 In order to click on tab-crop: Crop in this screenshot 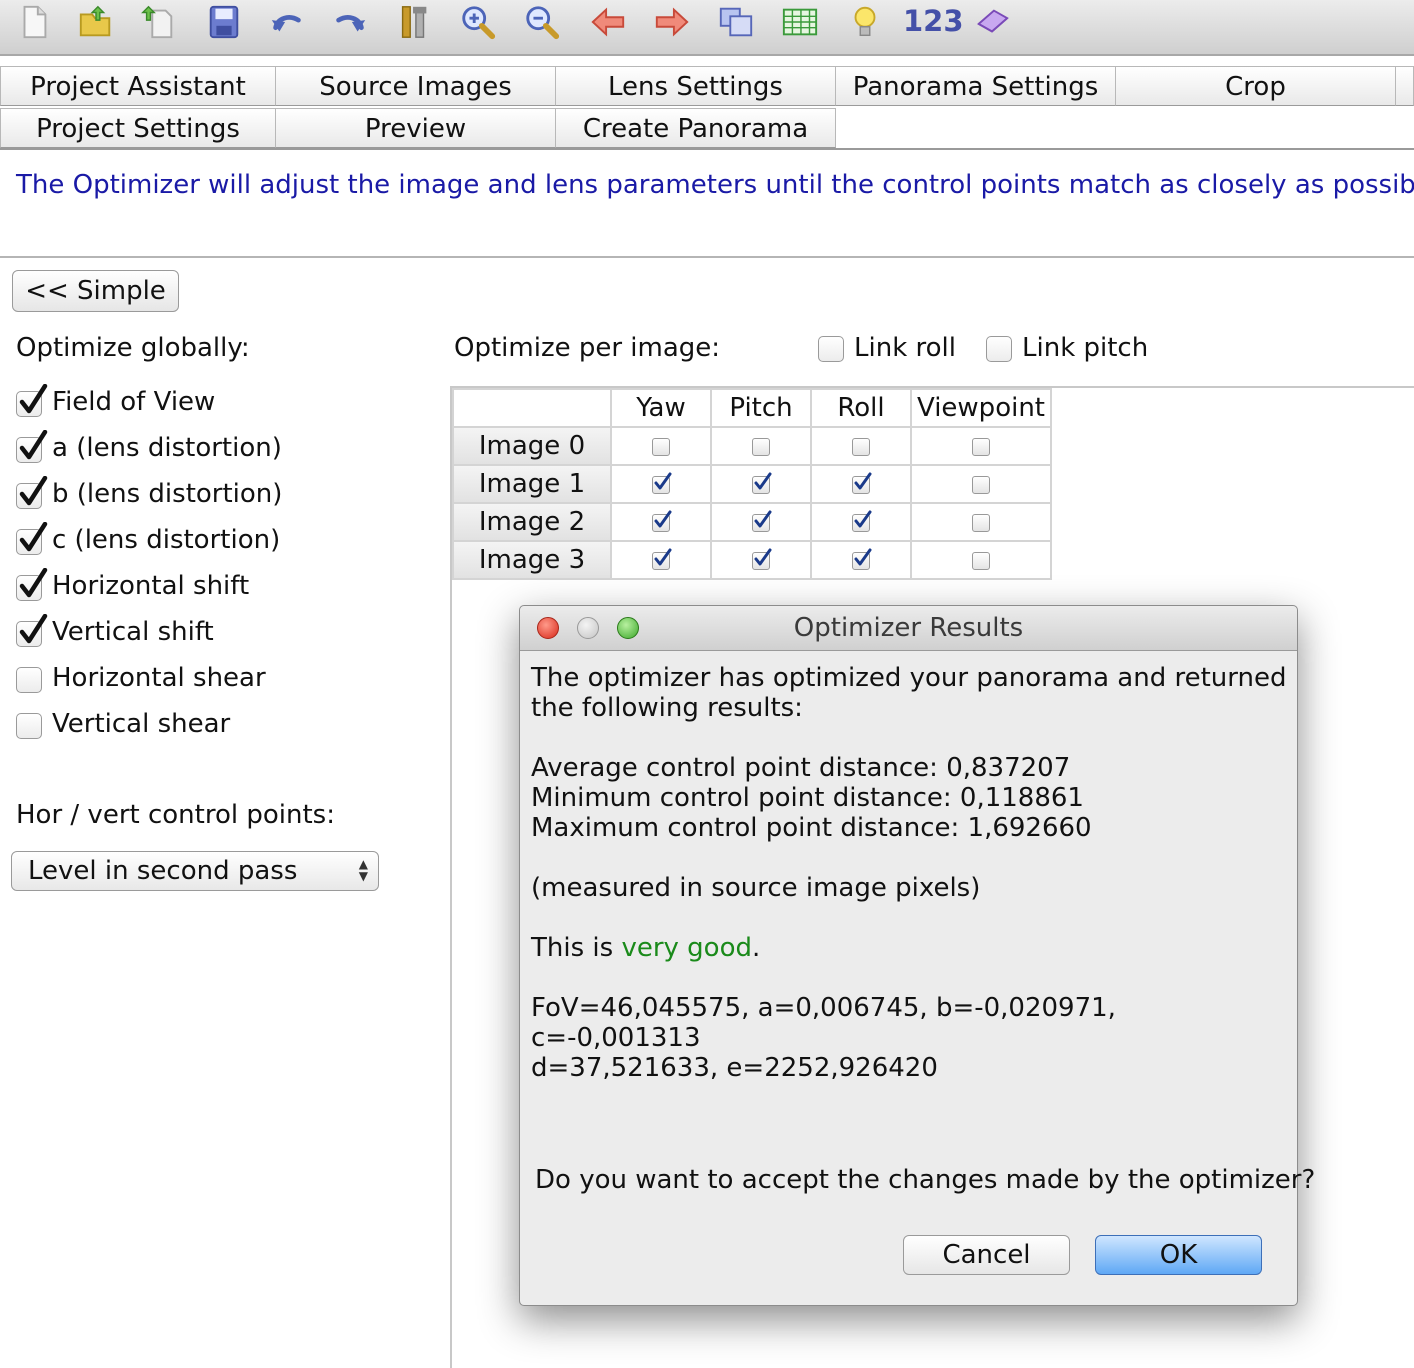, I will do `click(1255, 86)`.